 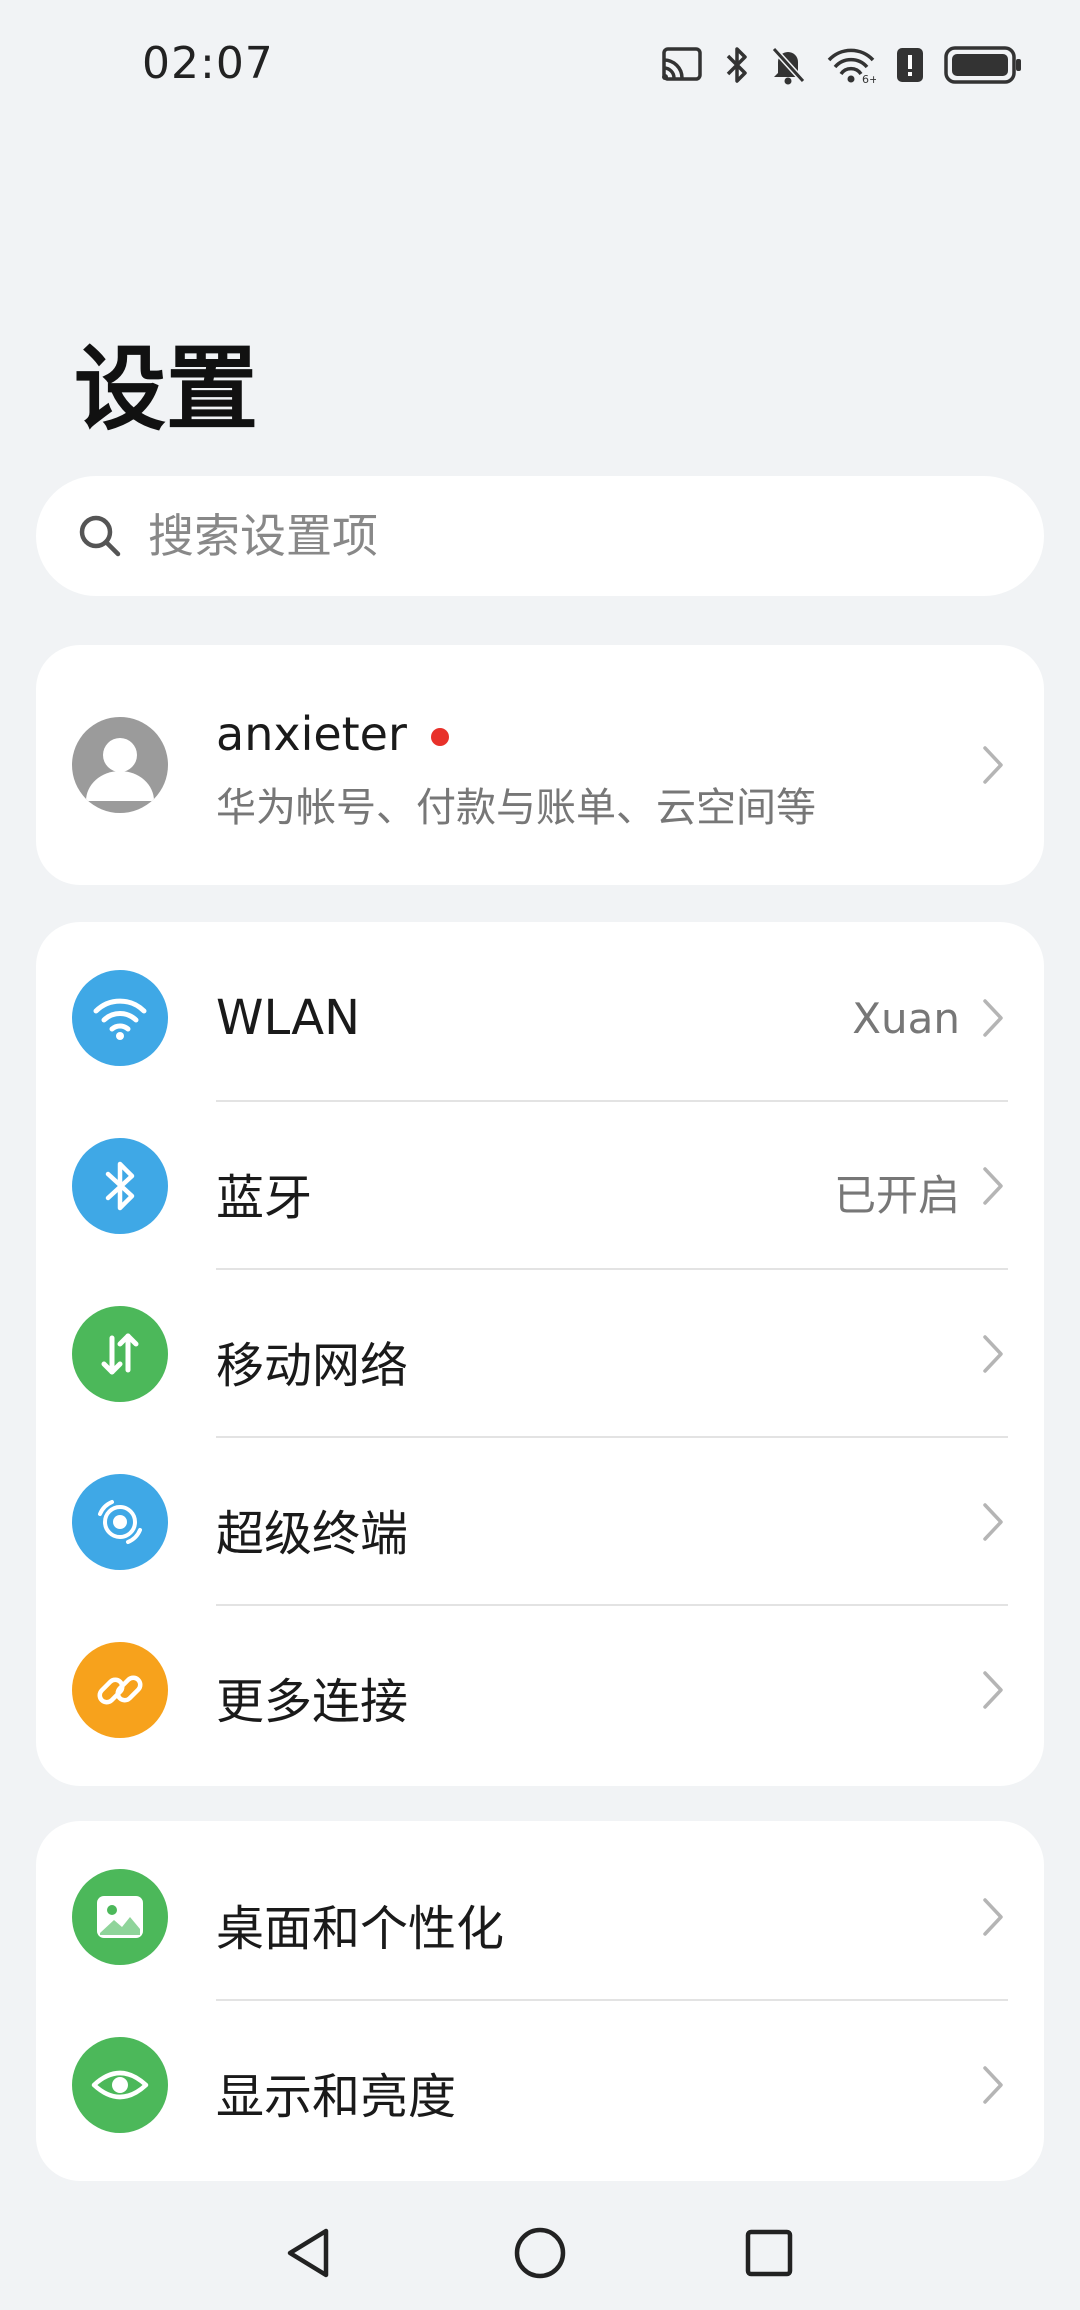 I want to click on display-card: 桌面和个性化 显示和亮度, so click(x=540, y=2001).